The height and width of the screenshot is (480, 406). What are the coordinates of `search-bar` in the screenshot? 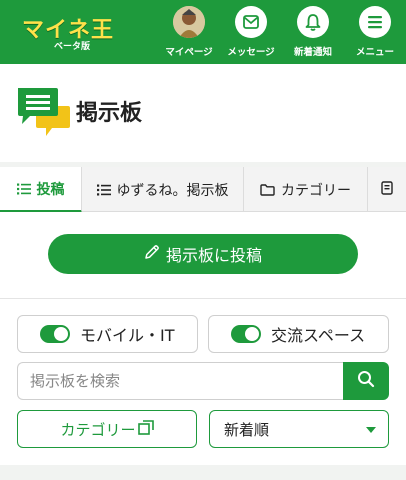 It's located at (203, 381).